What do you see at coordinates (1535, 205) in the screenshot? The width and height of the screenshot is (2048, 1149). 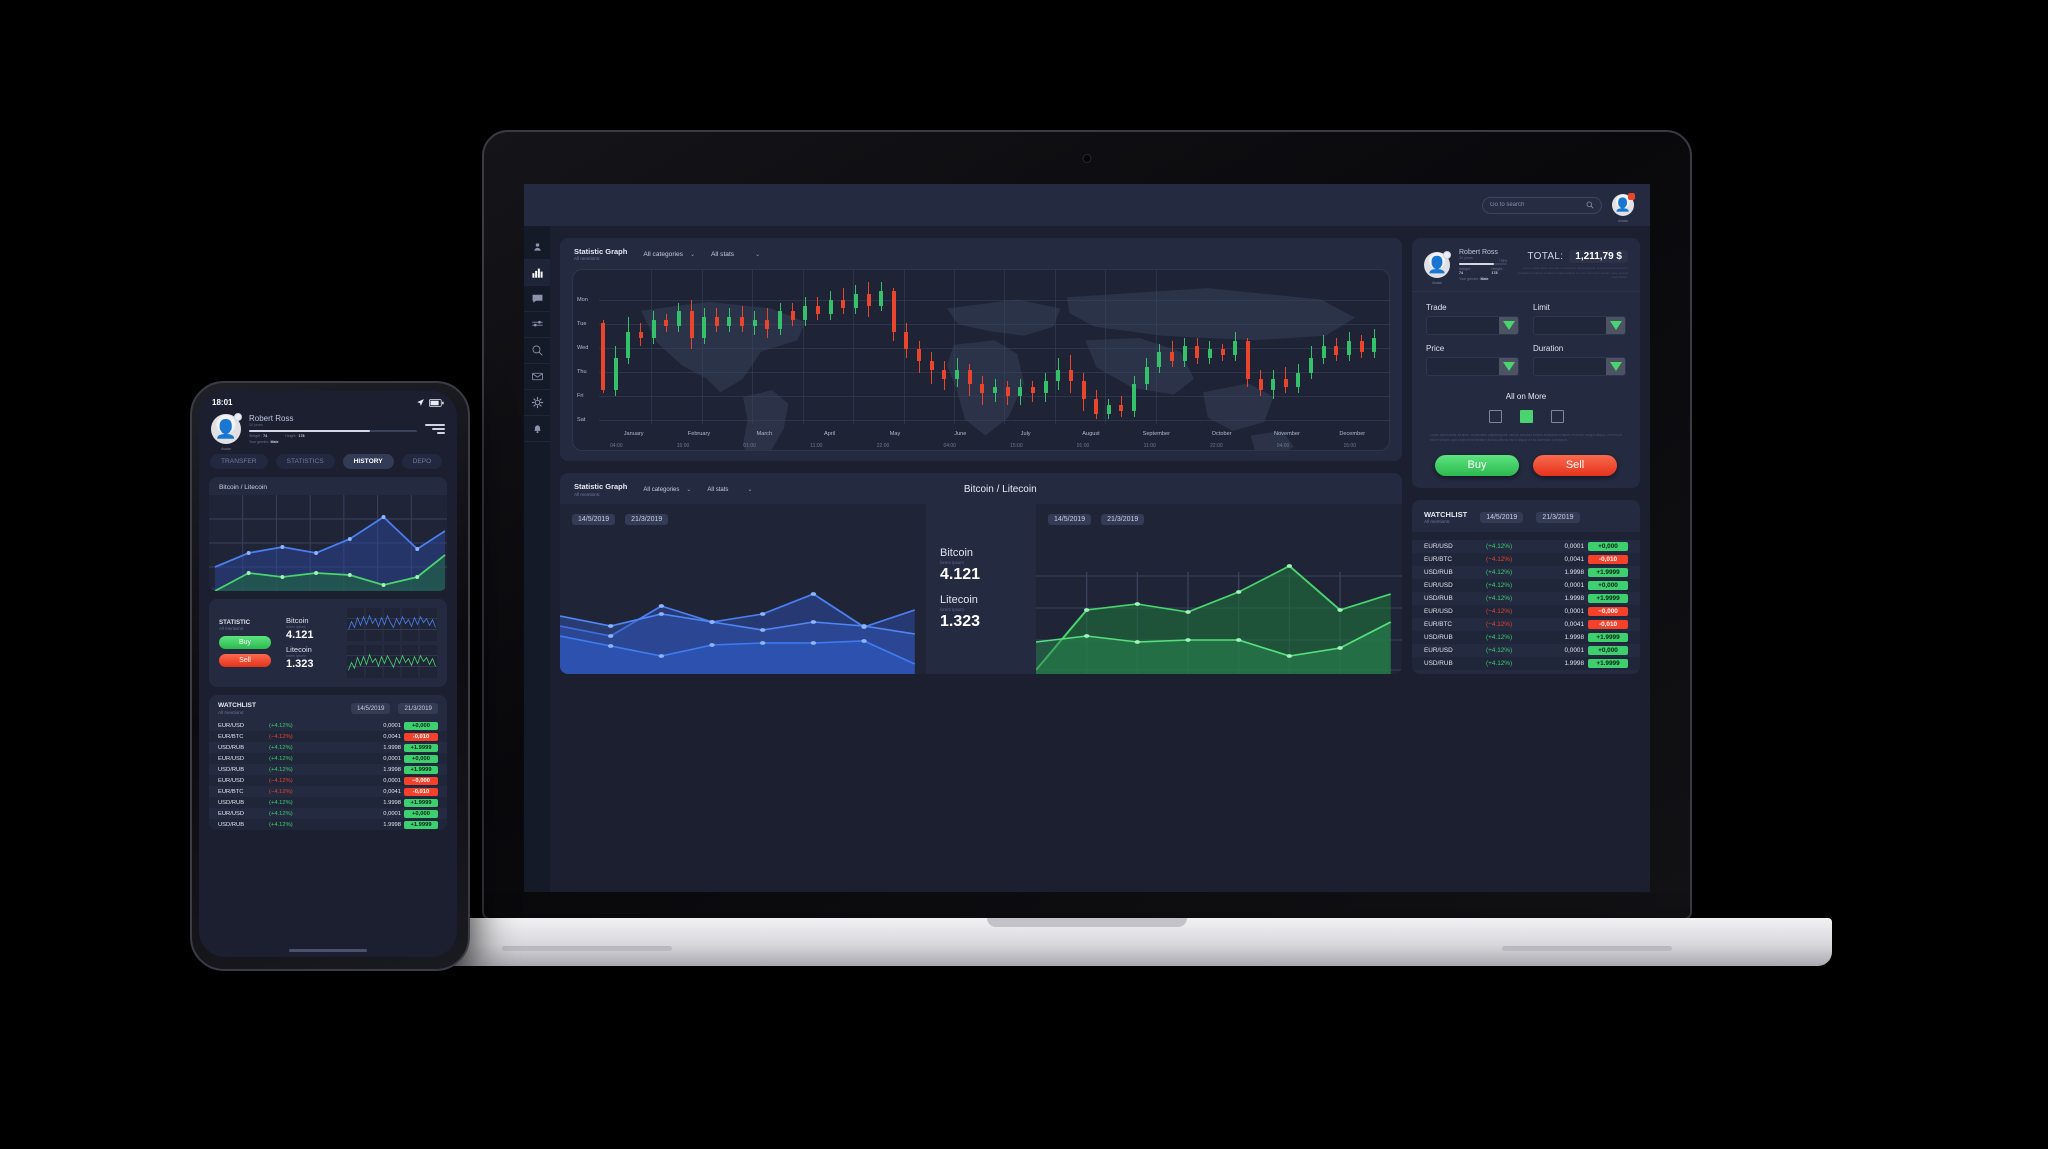 I see `search-input` at bounding box center [1535, 205].